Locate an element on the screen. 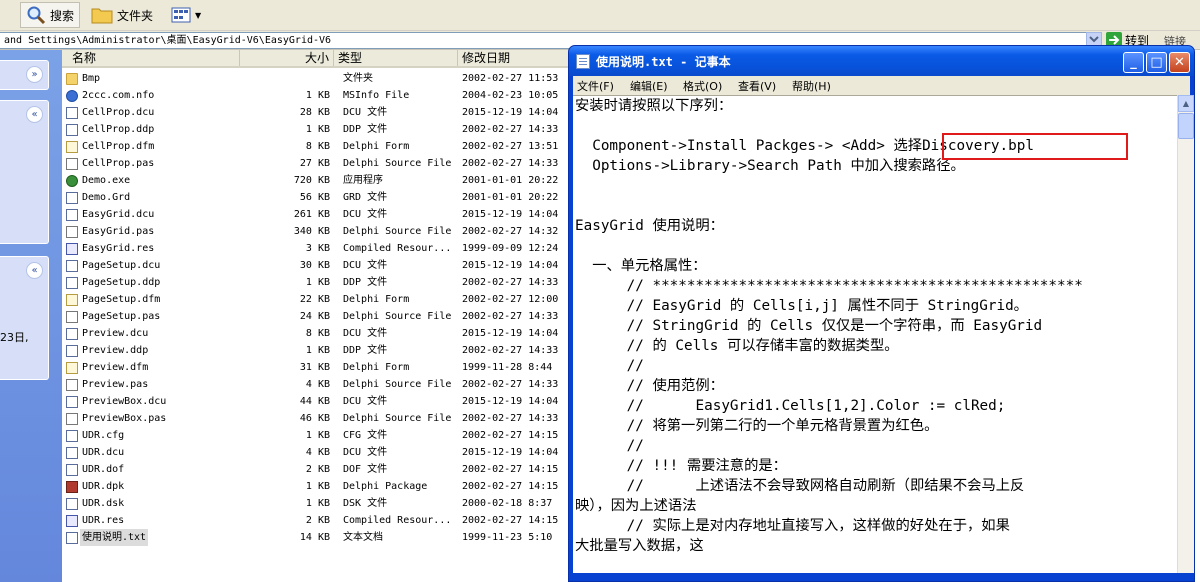  expand-chevron-icon: » is located at coordinates (34, 74).